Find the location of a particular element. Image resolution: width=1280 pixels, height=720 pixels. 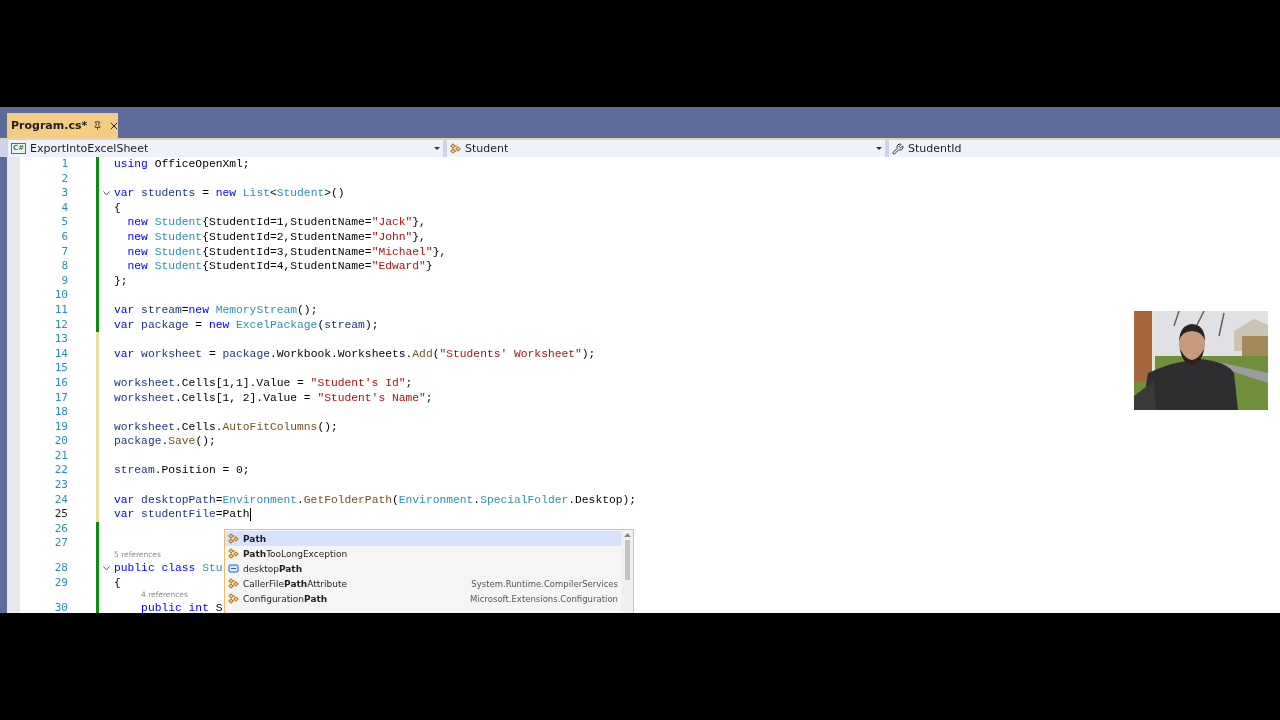

completion-item: desktopPath is located at coordinates (423, 568).